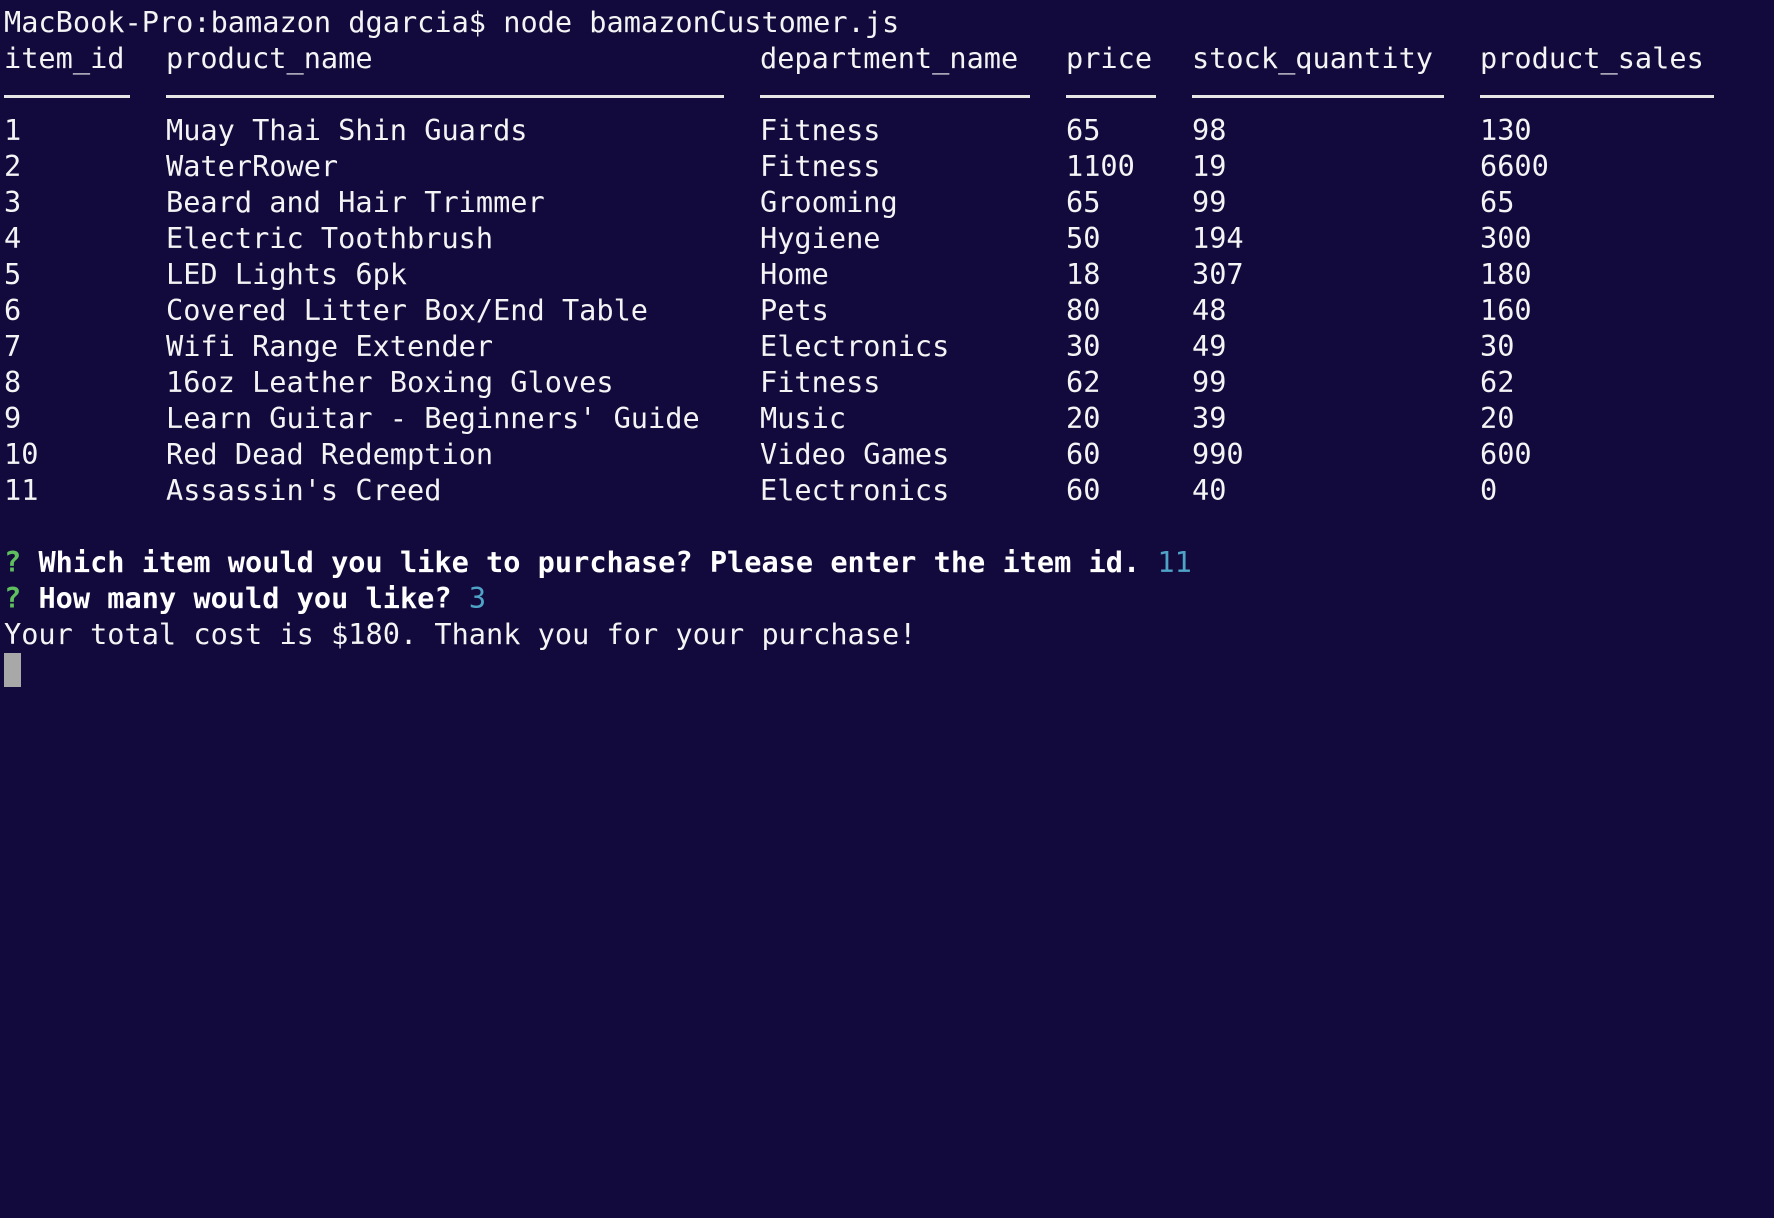 The image size is (1774, 1218). I want to click on prompt-question-text: How many would you like?, so click(245, 598).